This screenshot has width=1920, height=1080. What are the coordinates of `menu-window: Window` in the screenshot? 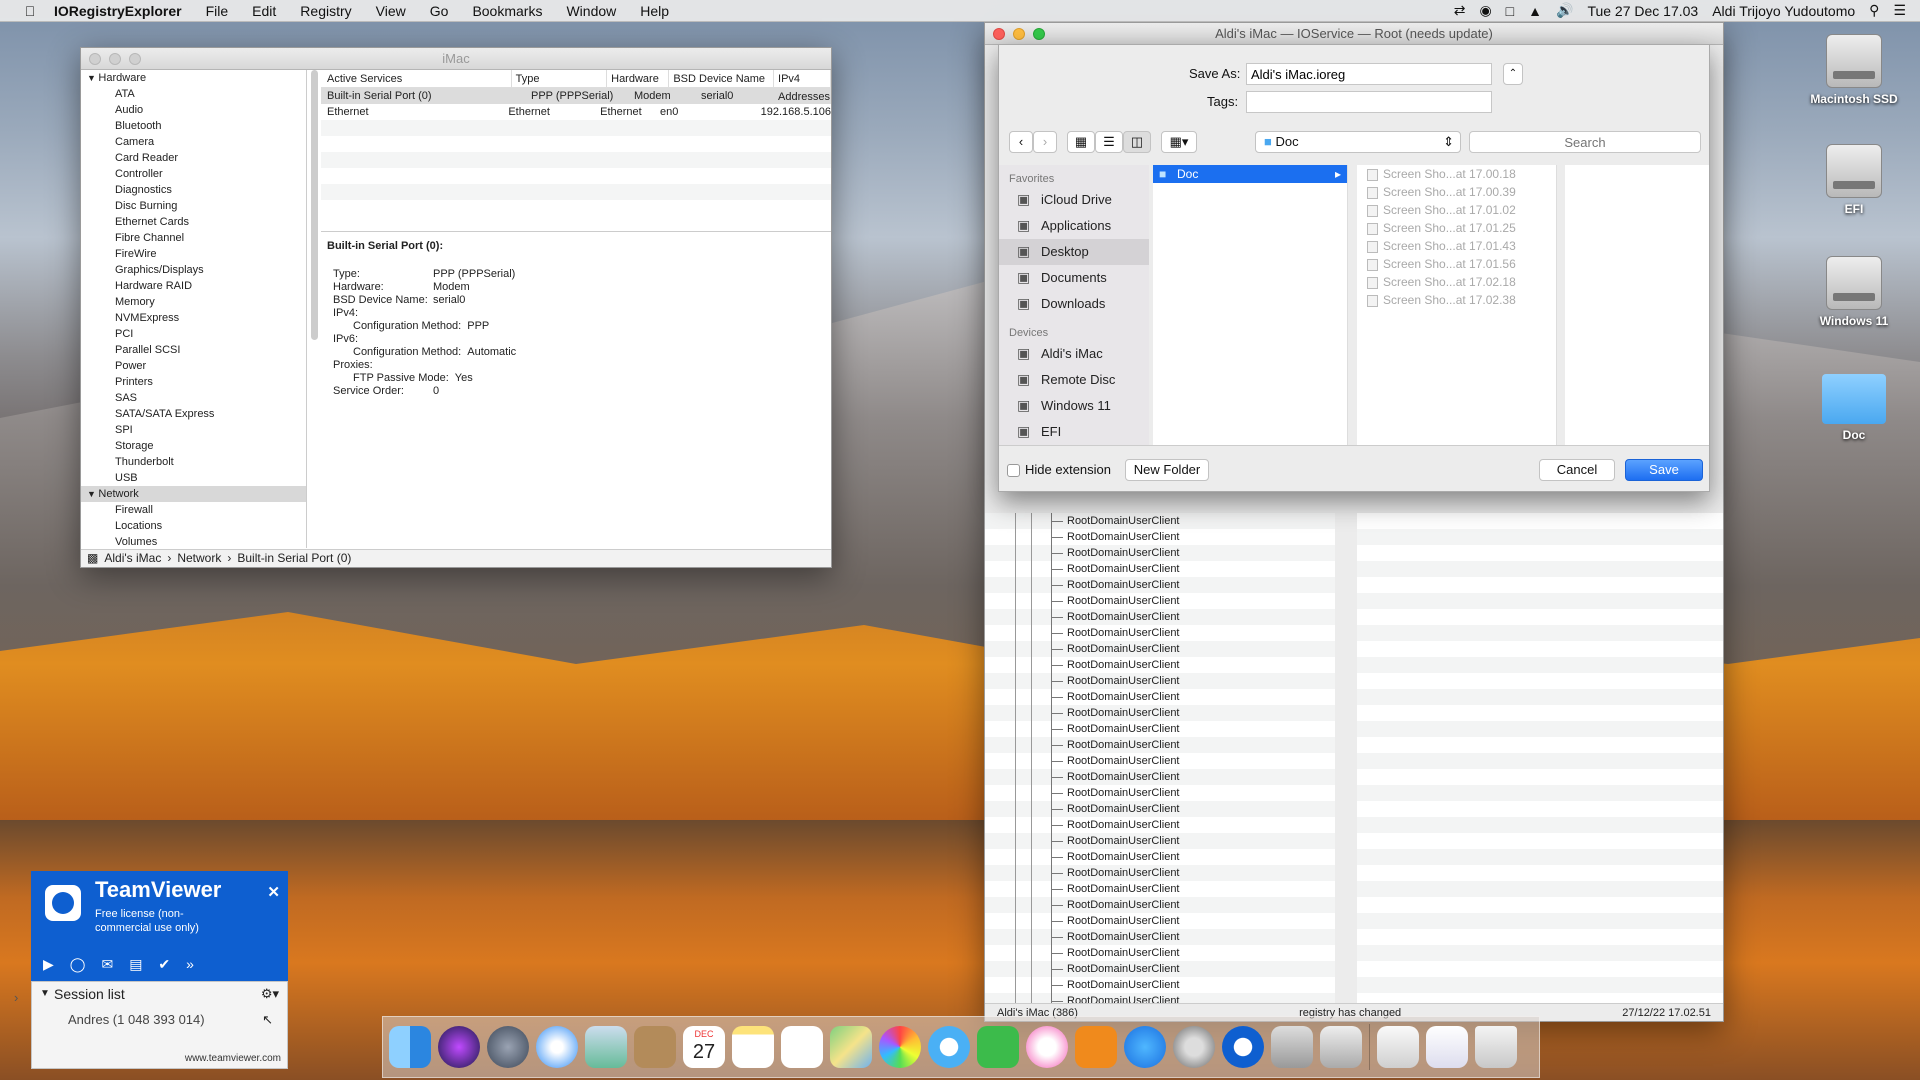 It's located at (591, 11).